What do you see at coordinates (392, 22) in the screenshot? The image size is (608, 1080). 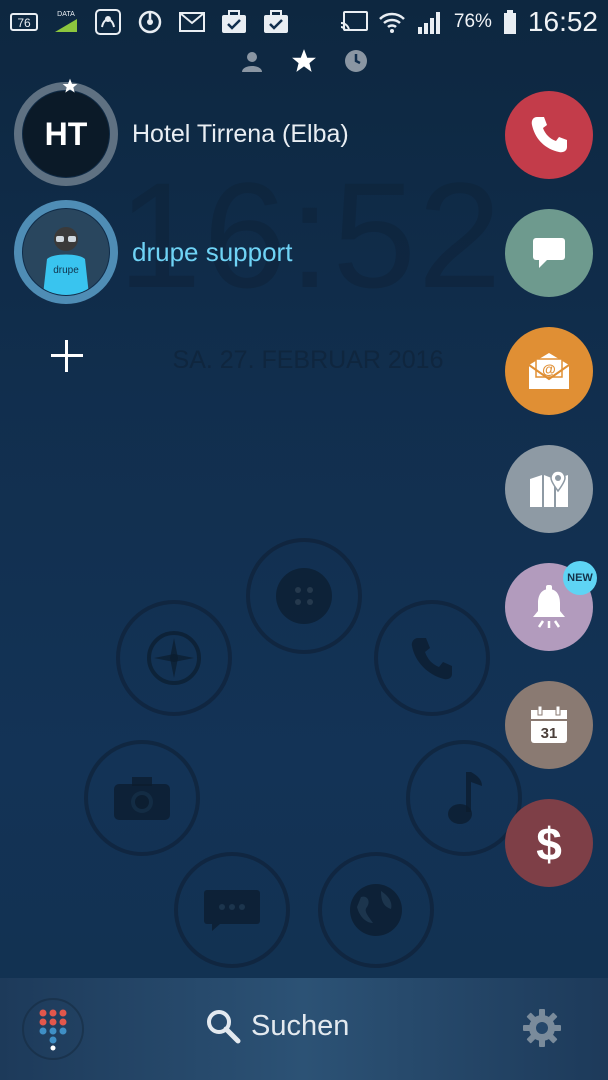 I see `wifi-icon` at bounding box center [392, 22].